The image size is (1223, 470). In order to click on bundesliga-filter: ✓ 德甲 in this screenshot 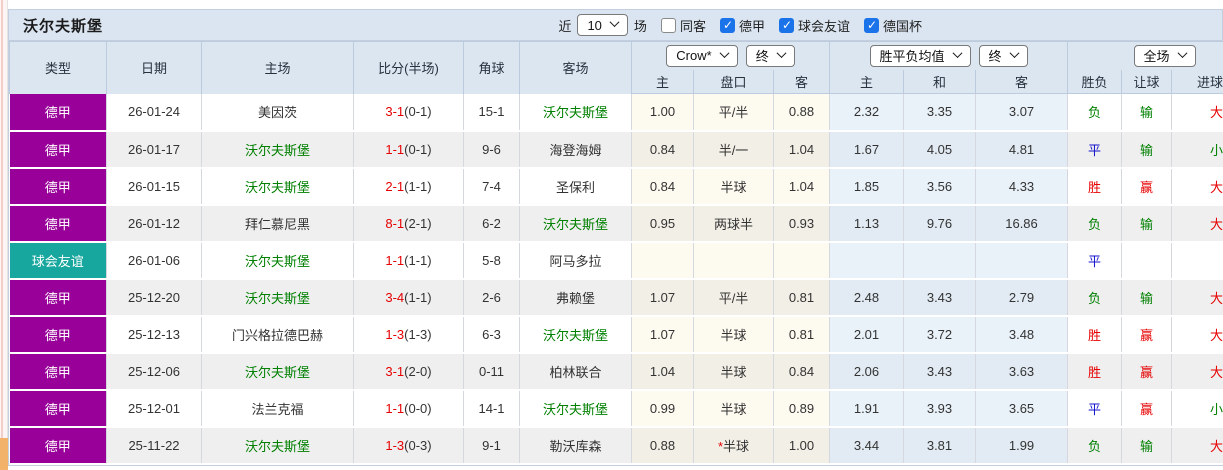, I will do `click(742, 25)`.